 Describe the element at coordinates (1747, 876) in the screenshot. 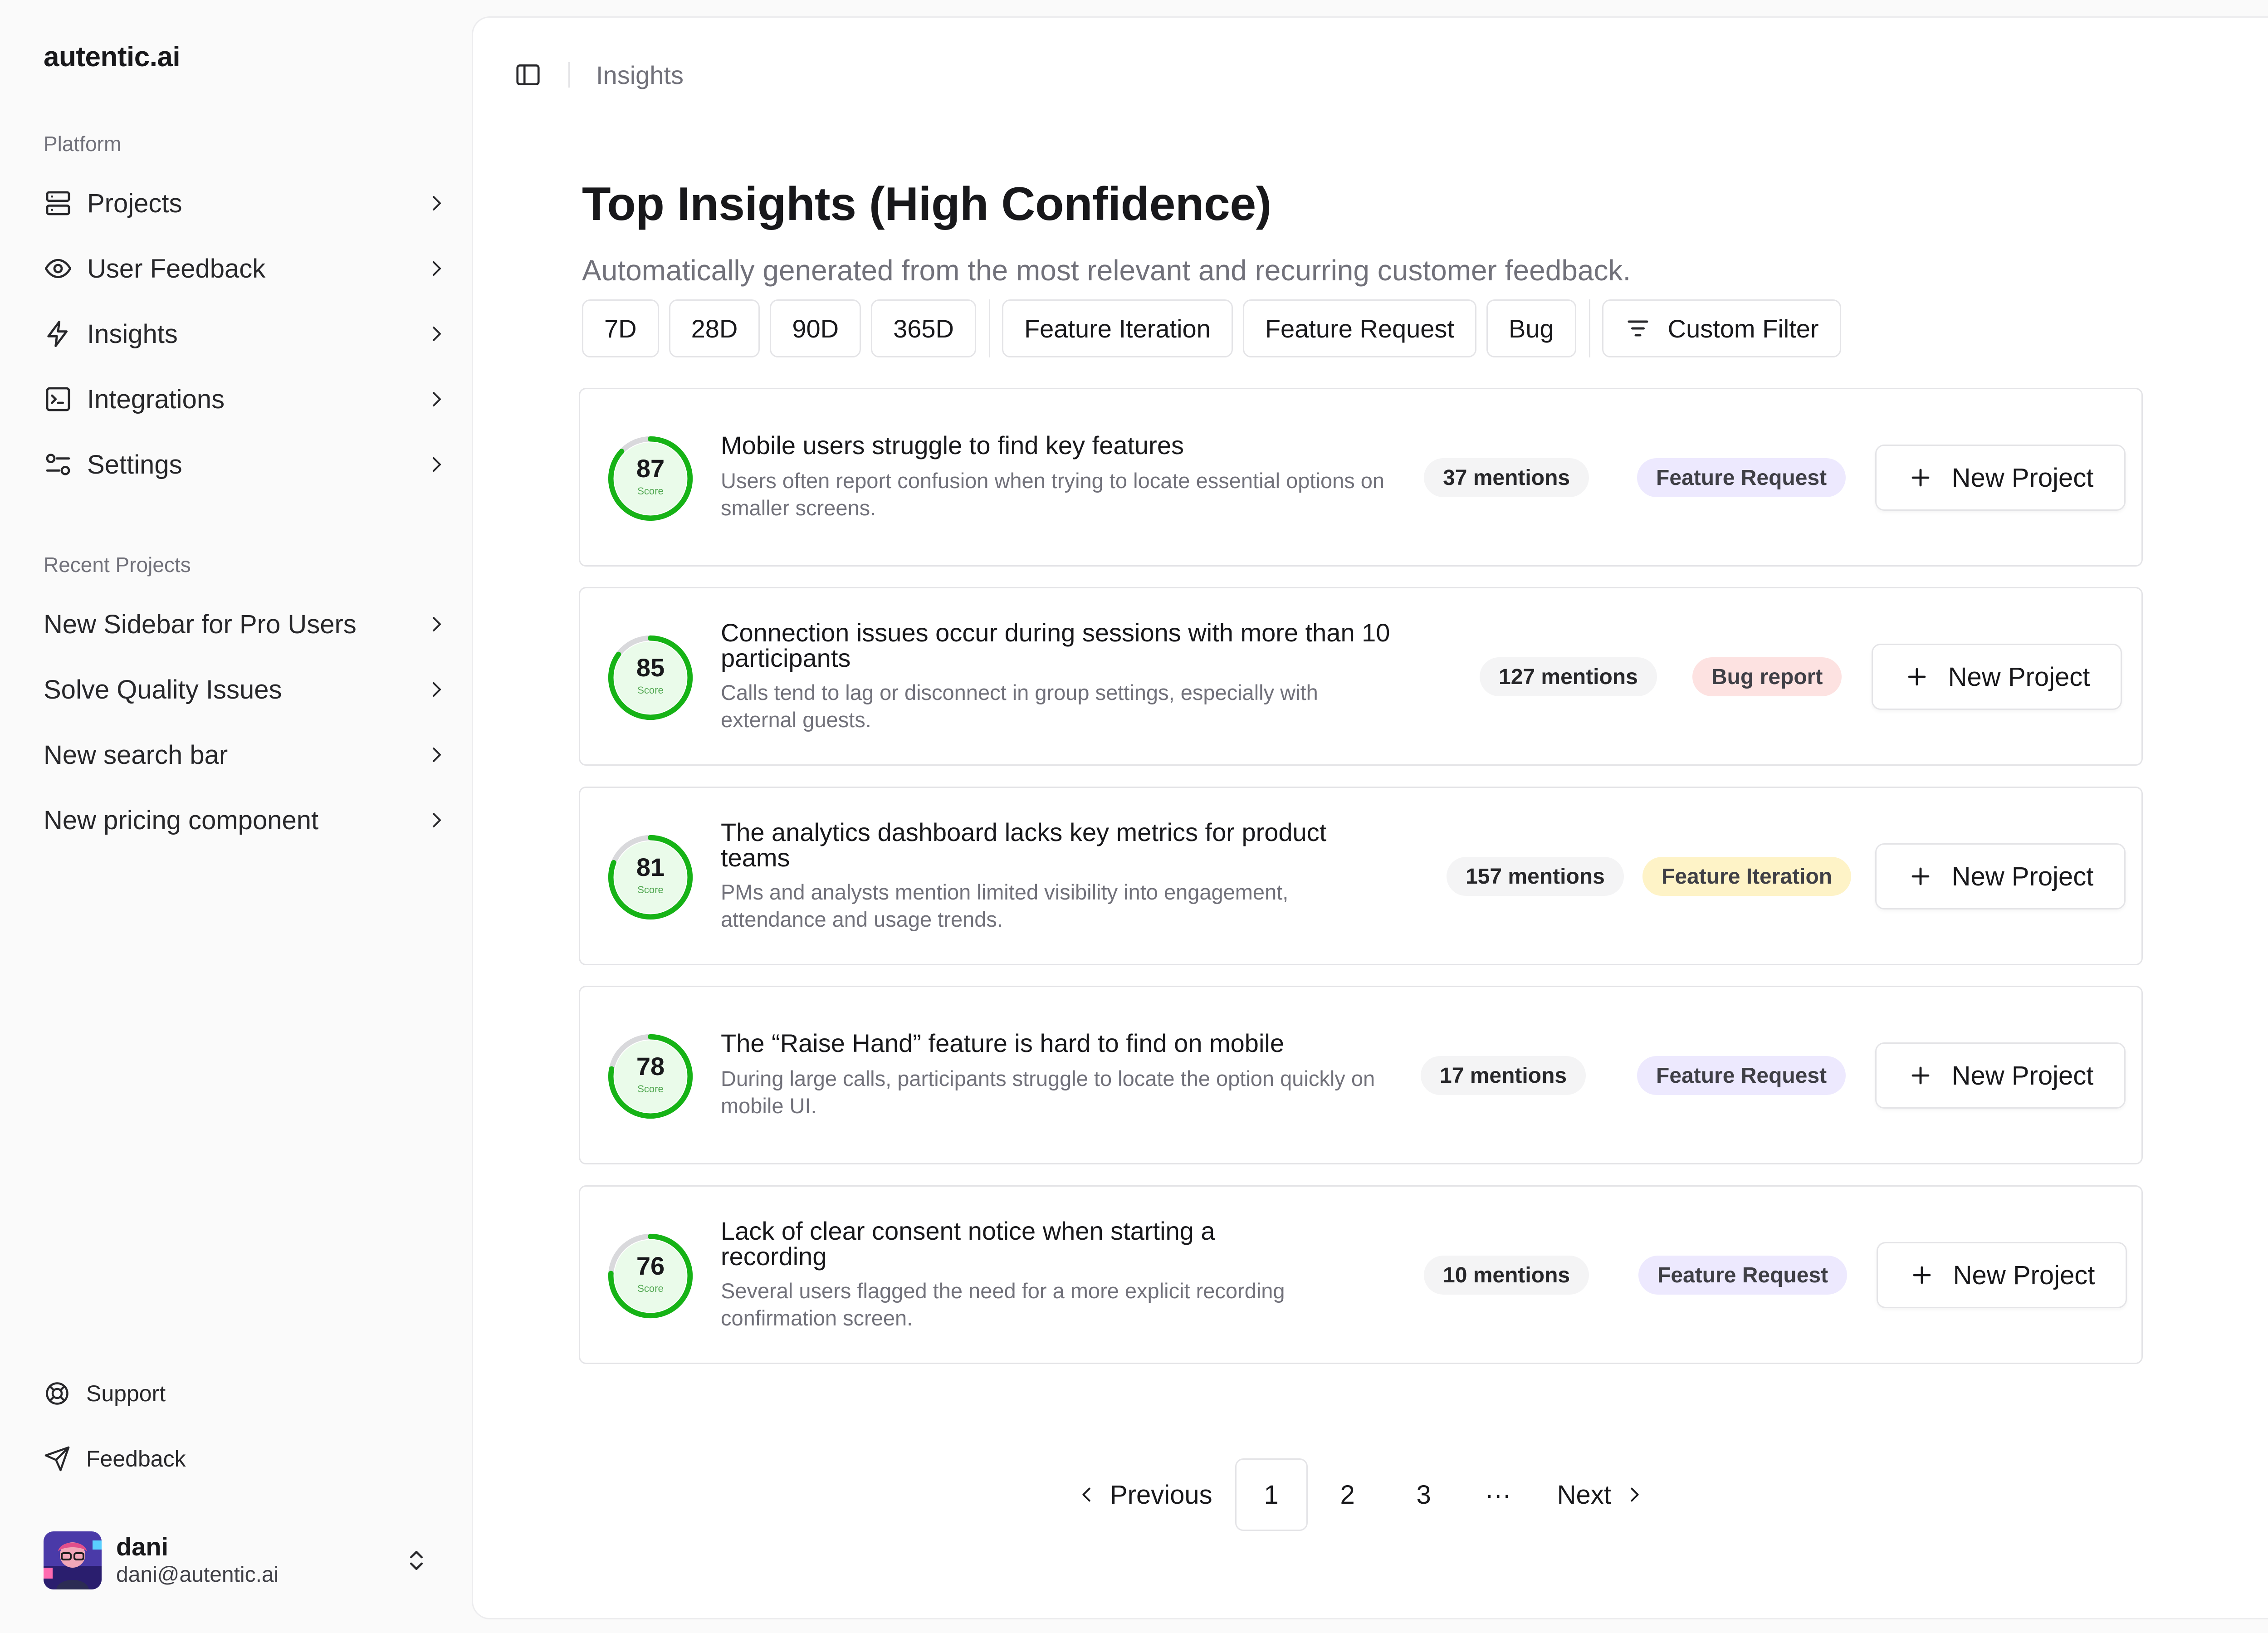

I see `category-tag: Feature Iteration` at that location.